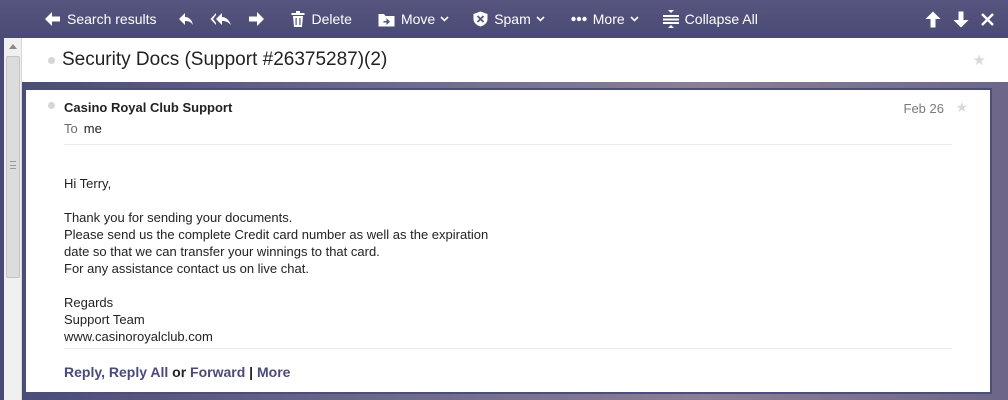 The width and height of the screenshot is (1008, 400). What do you see at coordinates (51, 60) in the screenshot?
I see `thread-dot-icon` at bounding box center [51, 60].